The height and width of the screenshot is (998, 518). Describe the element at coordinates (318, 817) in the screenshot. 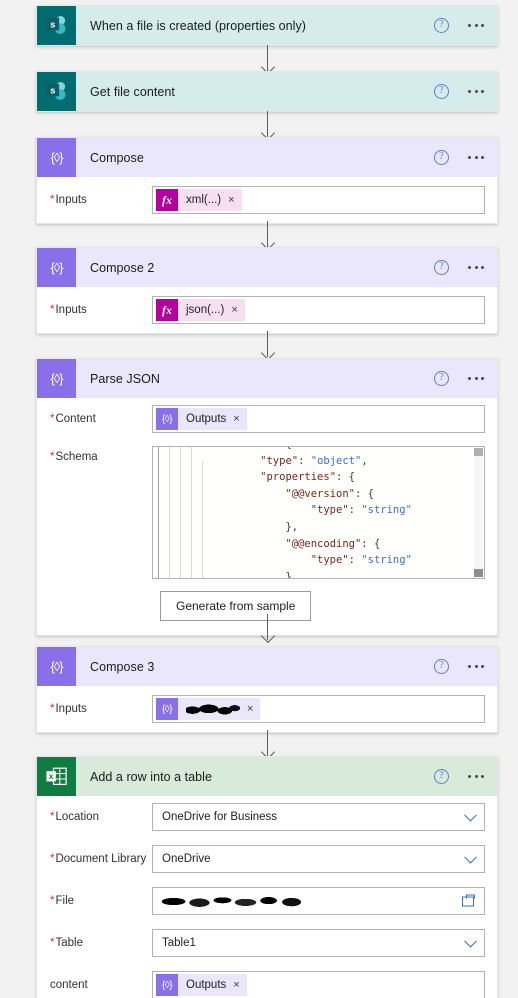

I see `location-dropdown: OneDrive for Business` at that location.